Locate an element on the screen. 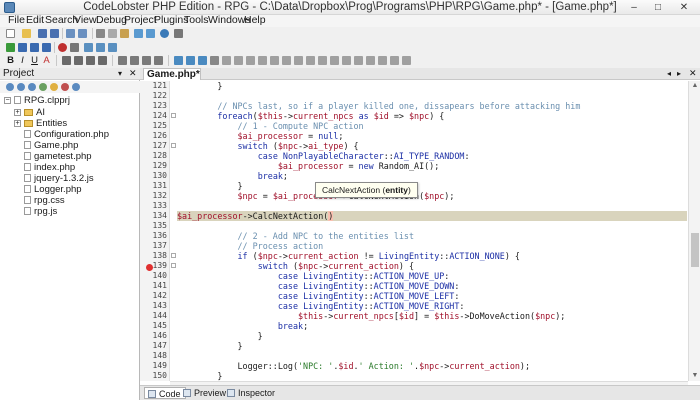 This screenshot has height=400, width=700. tree-root: RPG.clpprj is located at coordinates (42, 100).